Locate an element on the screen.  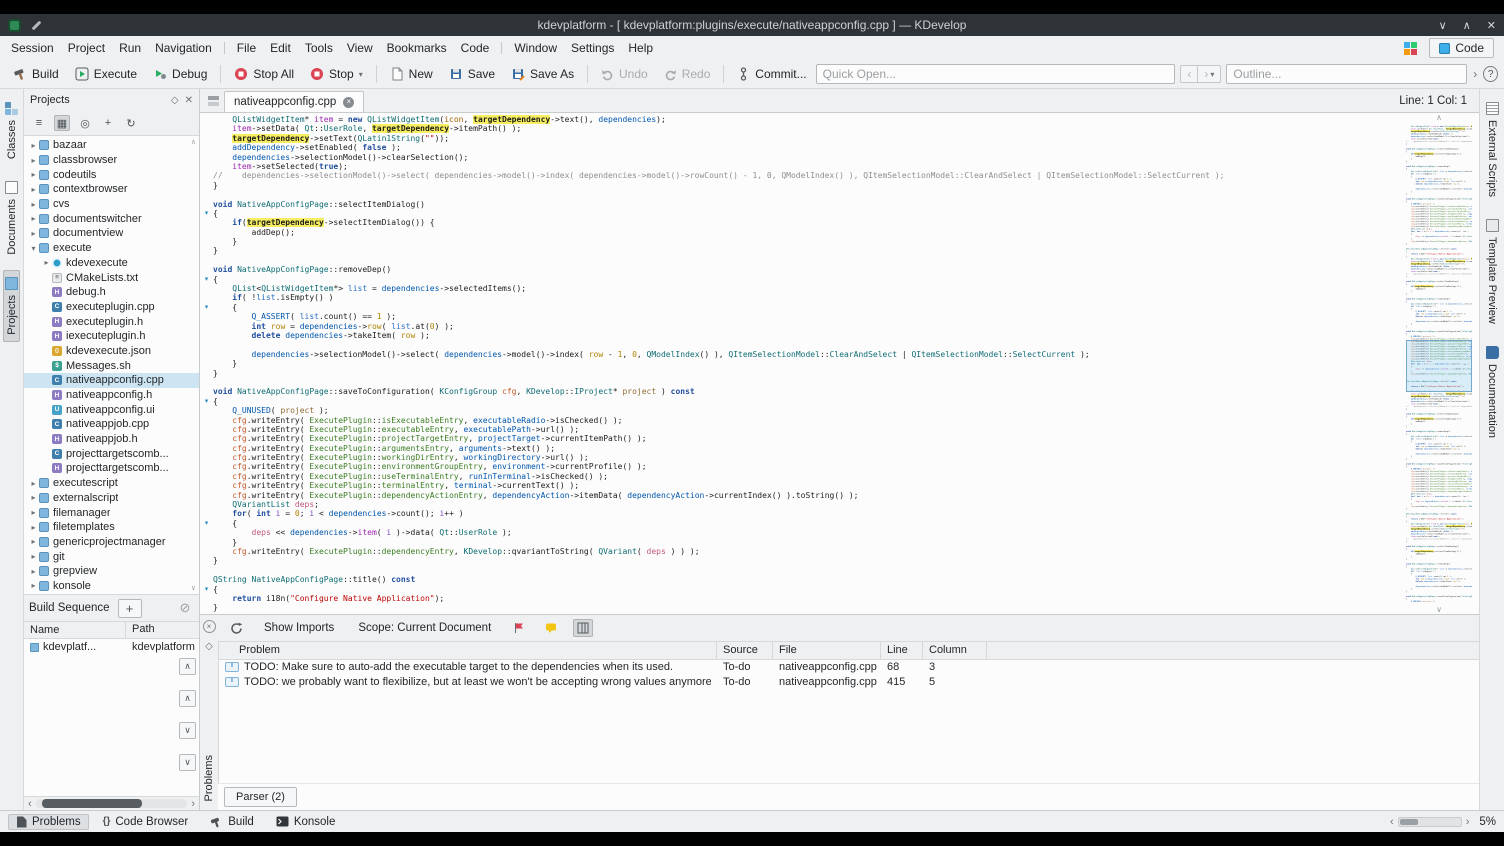
menu-help: Help is located at coordinates (640, 48).